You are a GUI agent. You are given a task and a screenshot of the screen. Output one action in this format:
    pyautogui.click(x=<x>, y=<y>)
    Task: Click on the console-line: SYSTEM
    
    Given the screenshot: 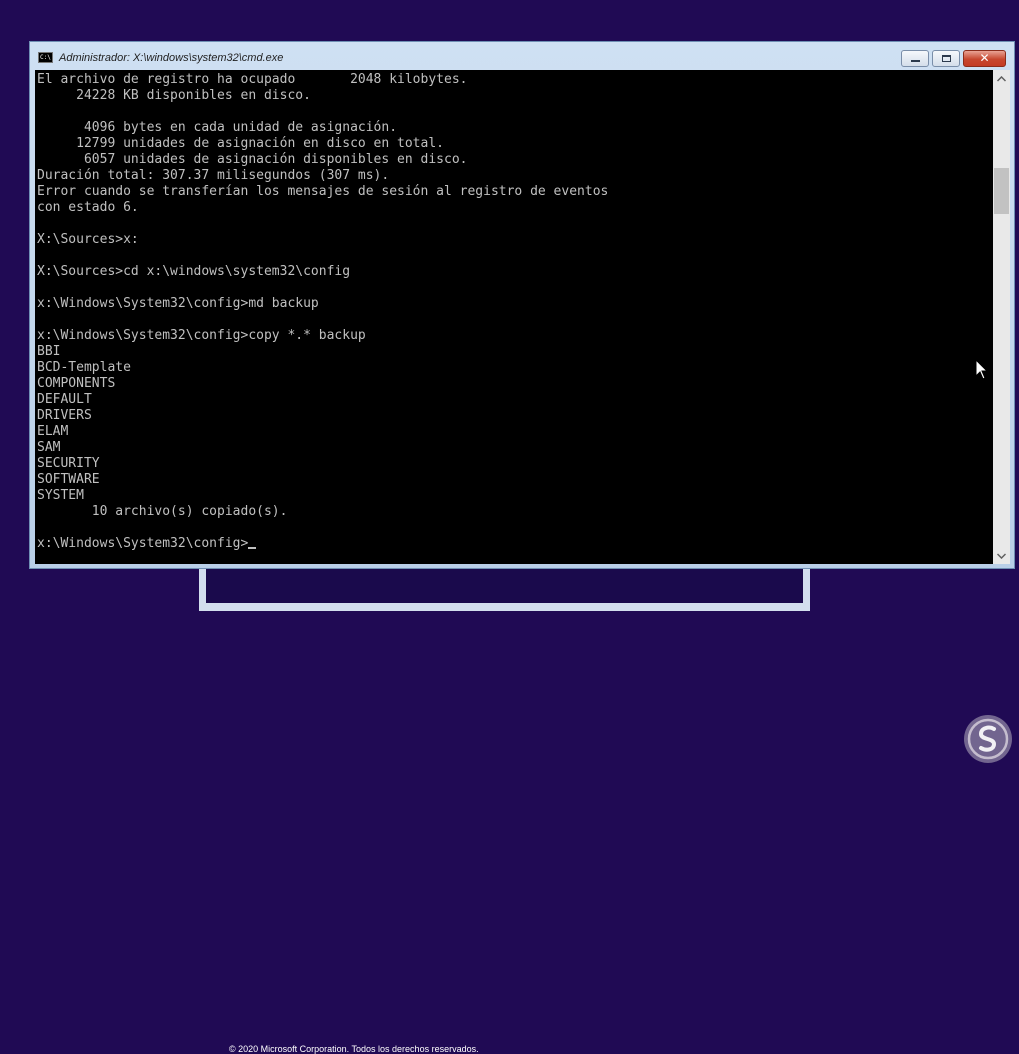 What is the action you would take?
    pyautogui.click(x=60, y=495)
    